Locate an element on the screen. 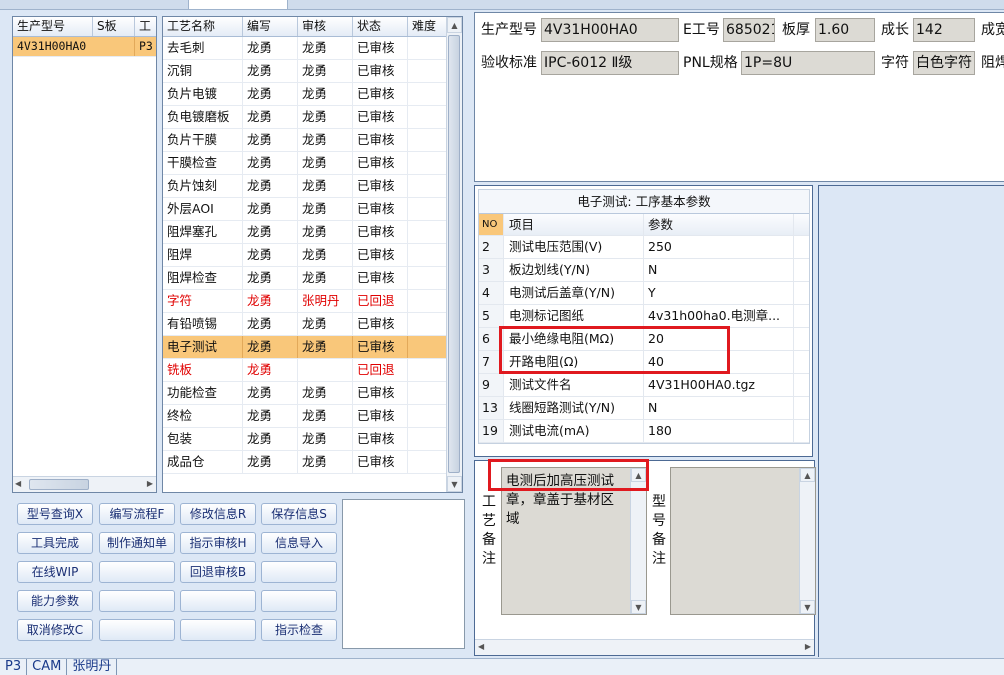 Image resolution: width=1004 pixels, height=675 pixels. order-hscrollbar: ◀ ▶ is located at coordinates (84, 484).